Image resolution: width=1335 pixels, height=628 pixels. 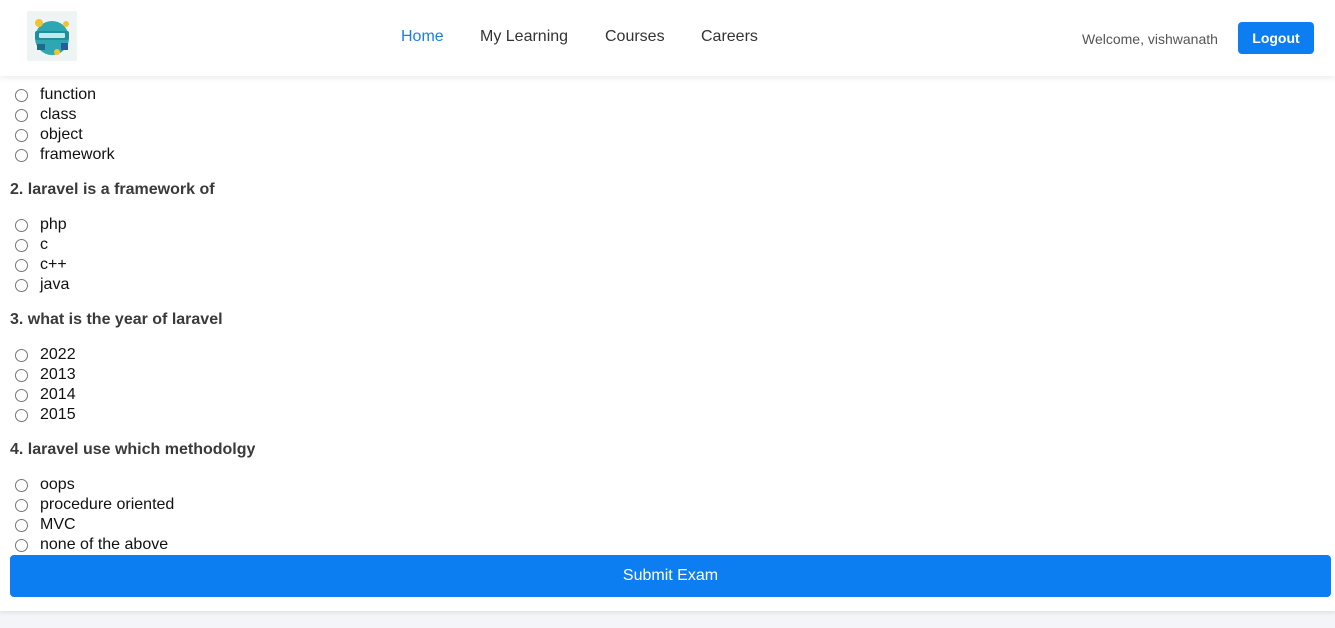 I want to click on welcome-text: Welcome, vishwanath, so click(x=1150, y=39).